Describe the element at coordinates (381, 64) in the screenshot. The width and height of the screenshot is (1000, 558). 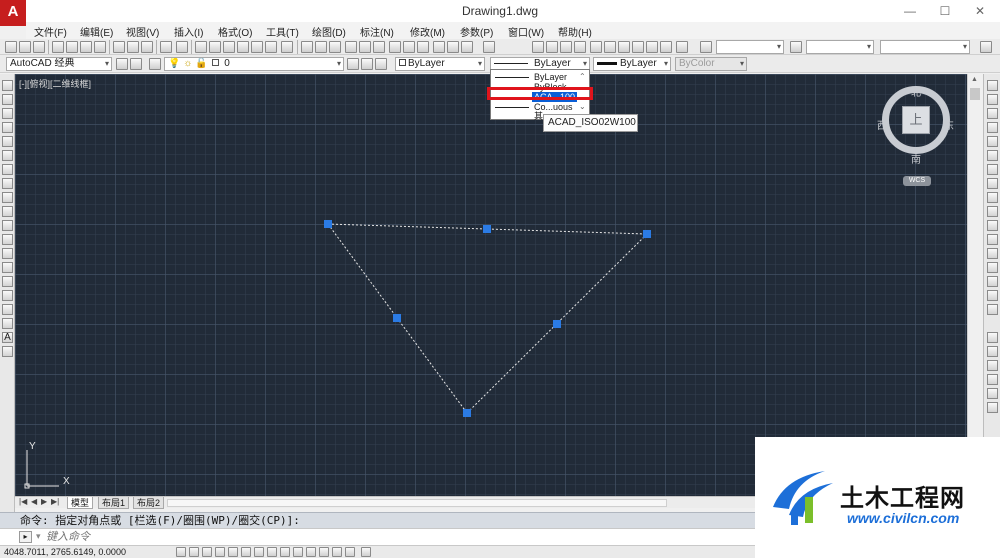
I see `layer-states-icon` at that location.